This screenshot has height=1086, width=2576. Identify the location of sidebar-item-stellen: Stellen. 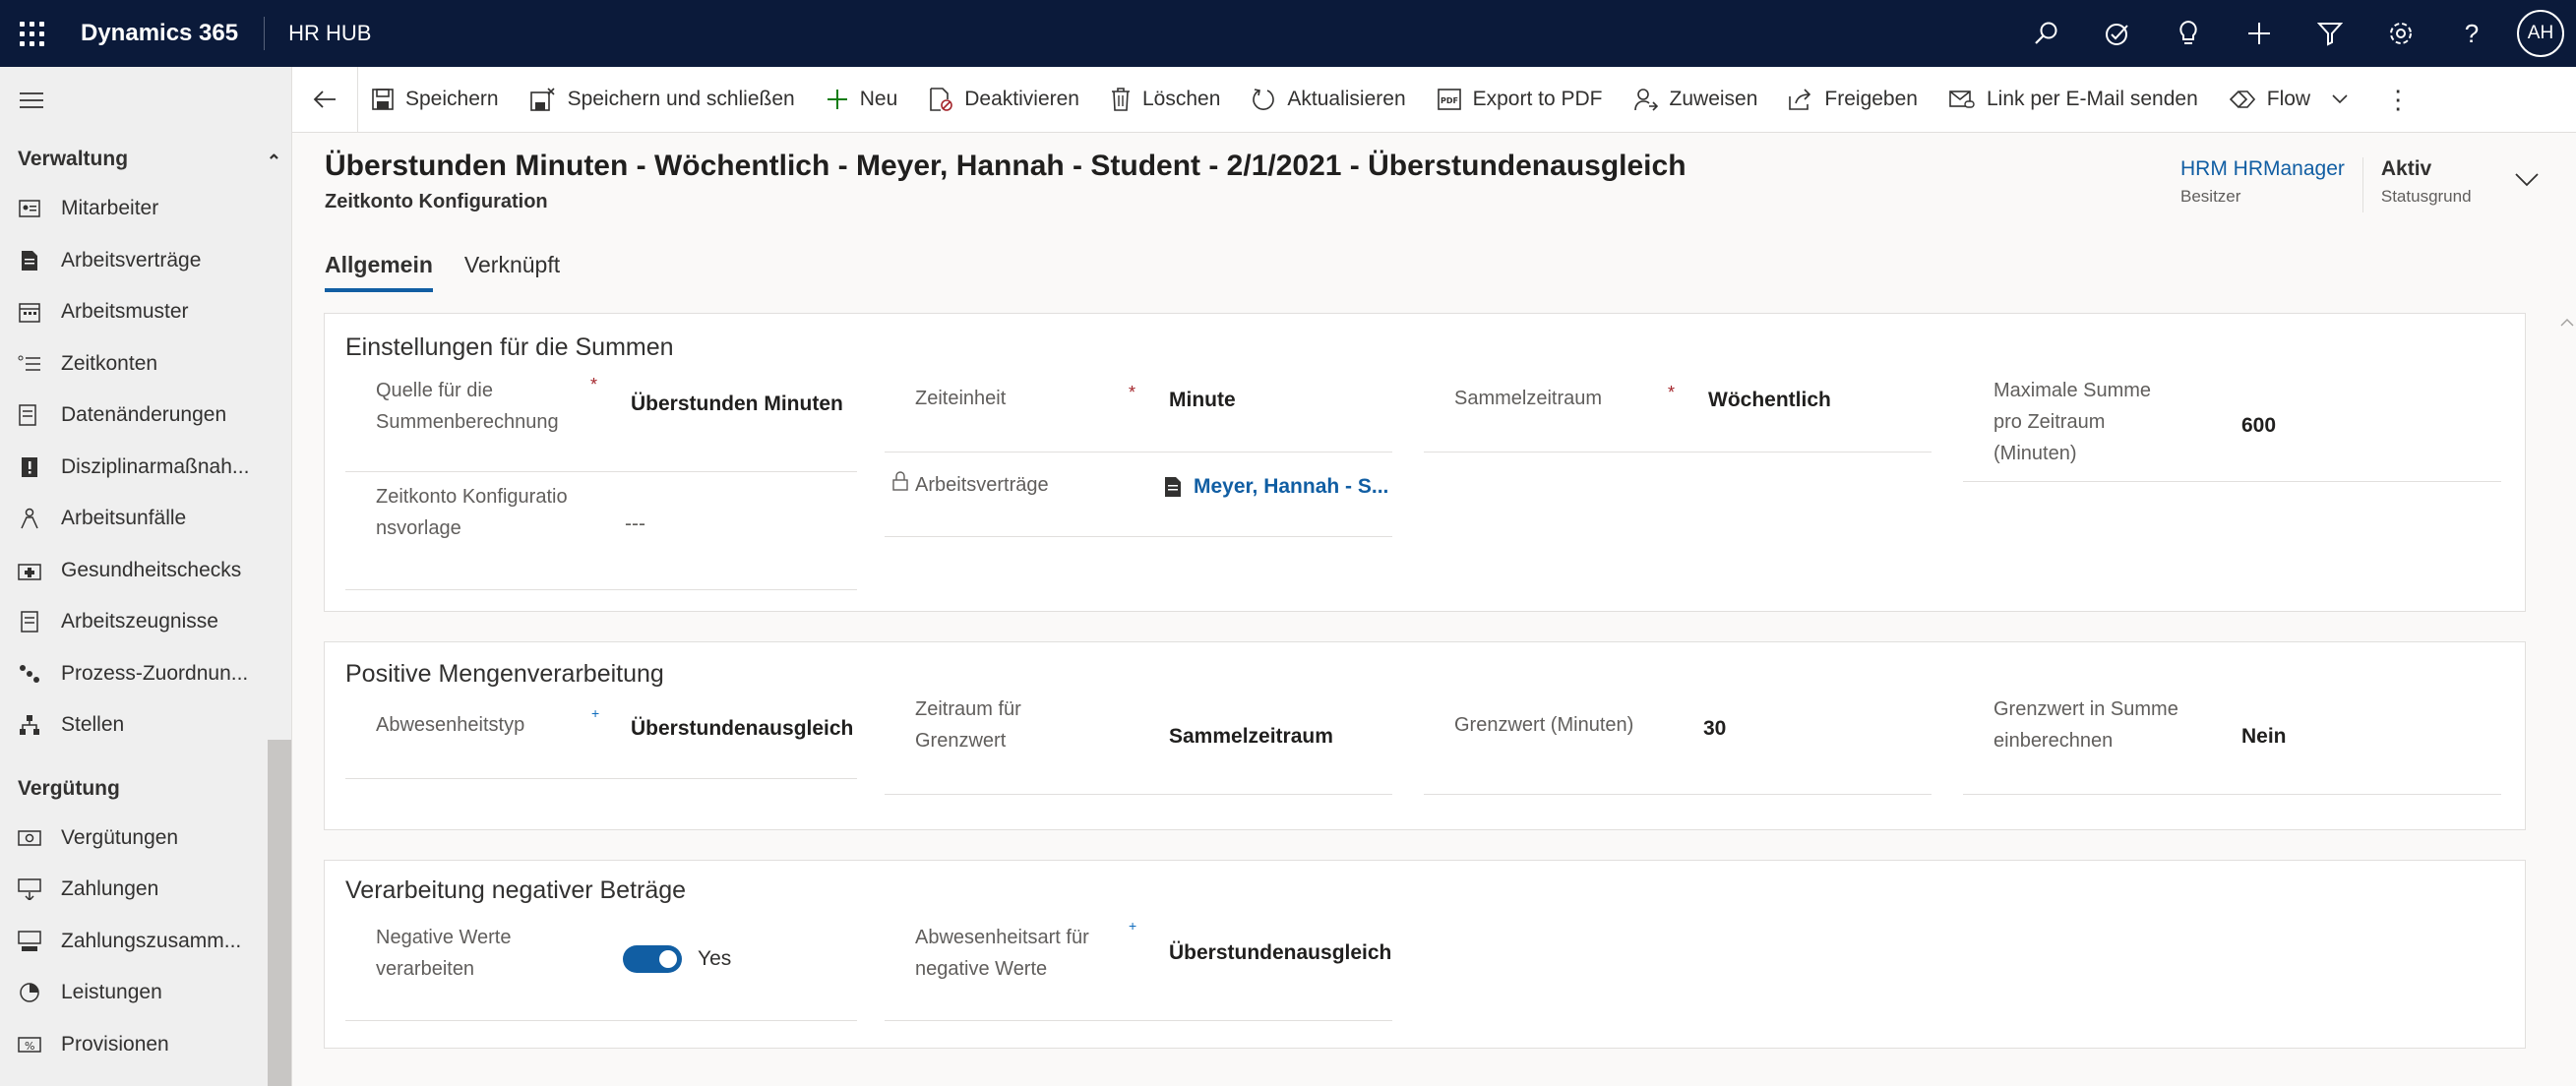
(145, 725).